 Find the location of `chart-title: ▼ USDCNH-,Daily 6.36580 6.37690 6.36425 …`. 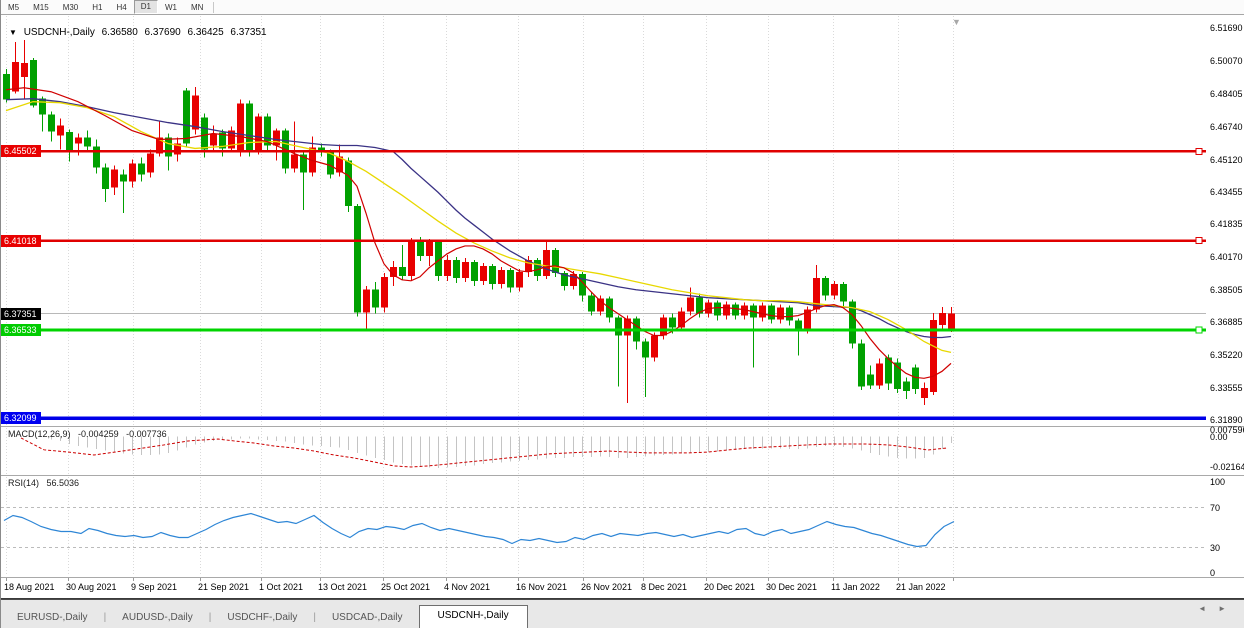

chart-title: ▼ USDCNH-,Daily 6.36580 6.37690 6.36425 … is located at coordinates (140, 32).